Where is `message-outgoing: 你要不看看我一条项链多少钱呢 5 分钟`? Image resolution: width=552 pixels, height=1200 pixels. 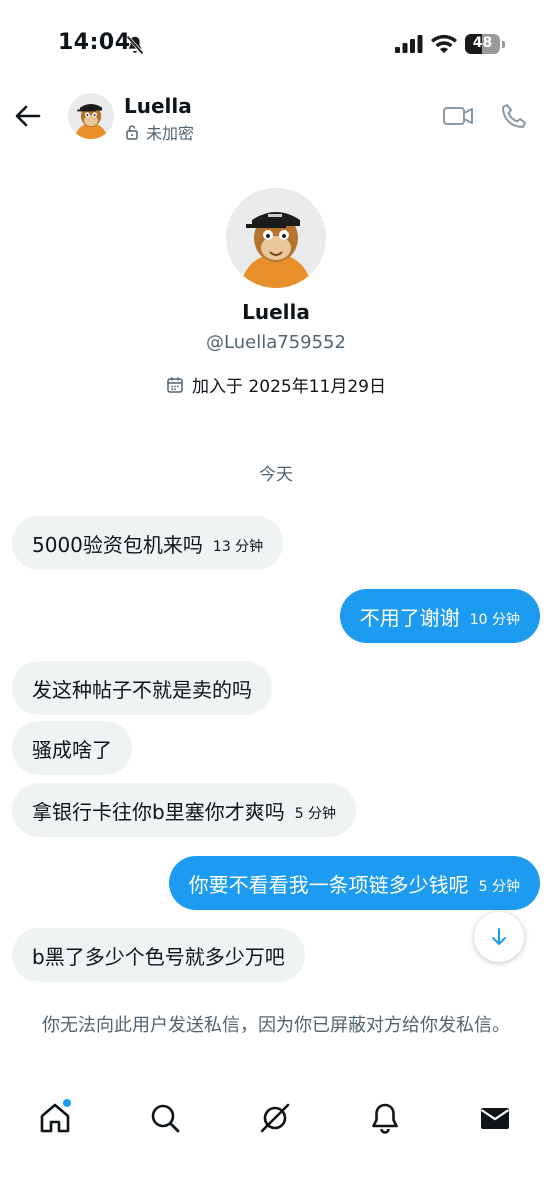 message-outgoing: 你要不看看我一条项链多少钱呢 5 分钟 is located at coordinates (354, 883).